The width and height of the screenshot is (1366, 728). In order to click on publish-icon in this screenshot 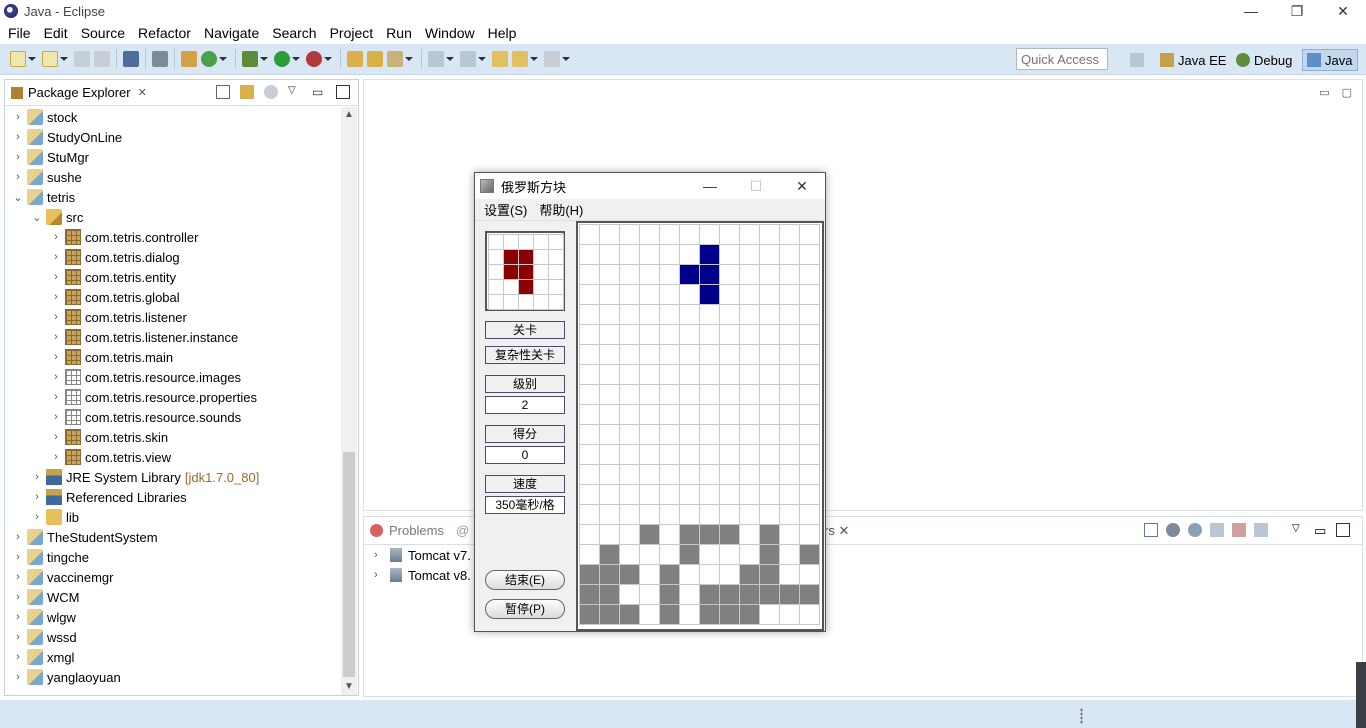, I will do `click(1261, 530)`.